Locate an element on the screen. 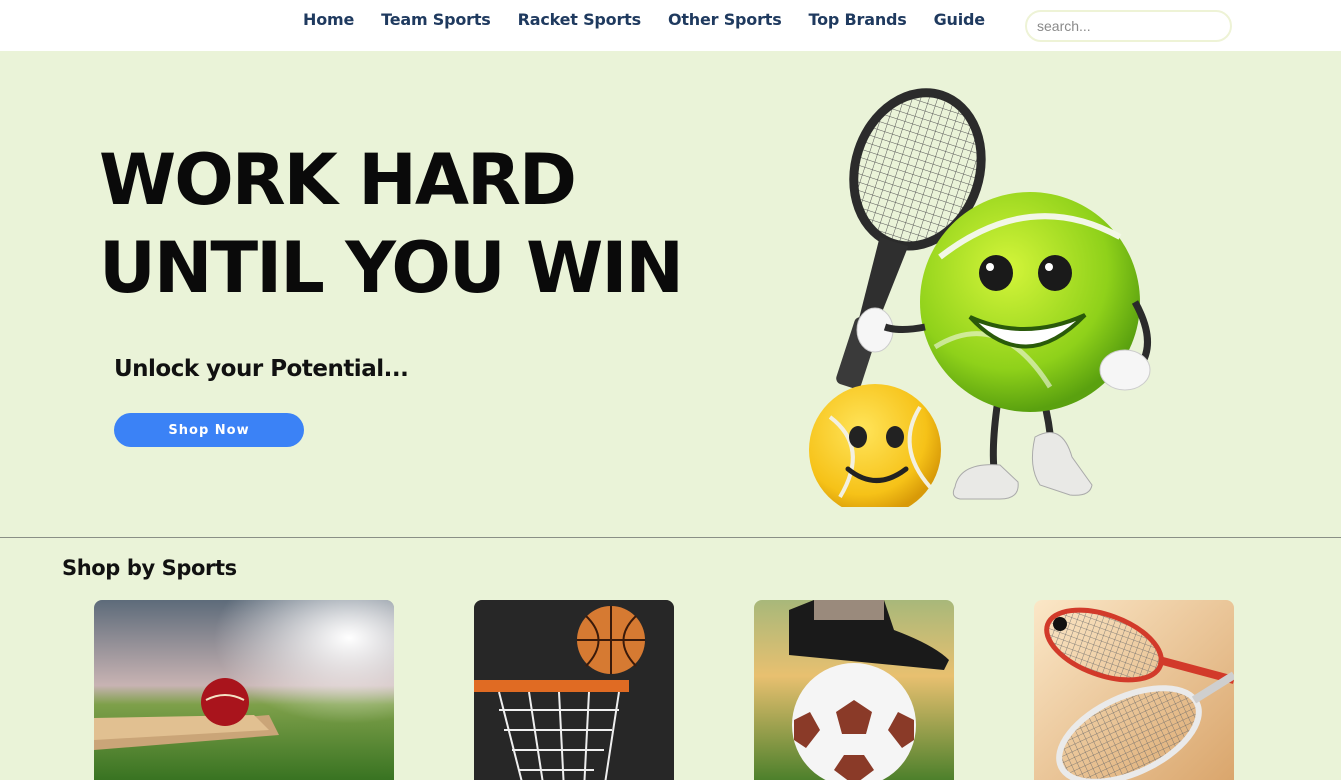 Image resolution: width=1341 pixels, height=780 pixels. shop-by-sports-title: Shop by Sports is located at coordinates (149, 568).